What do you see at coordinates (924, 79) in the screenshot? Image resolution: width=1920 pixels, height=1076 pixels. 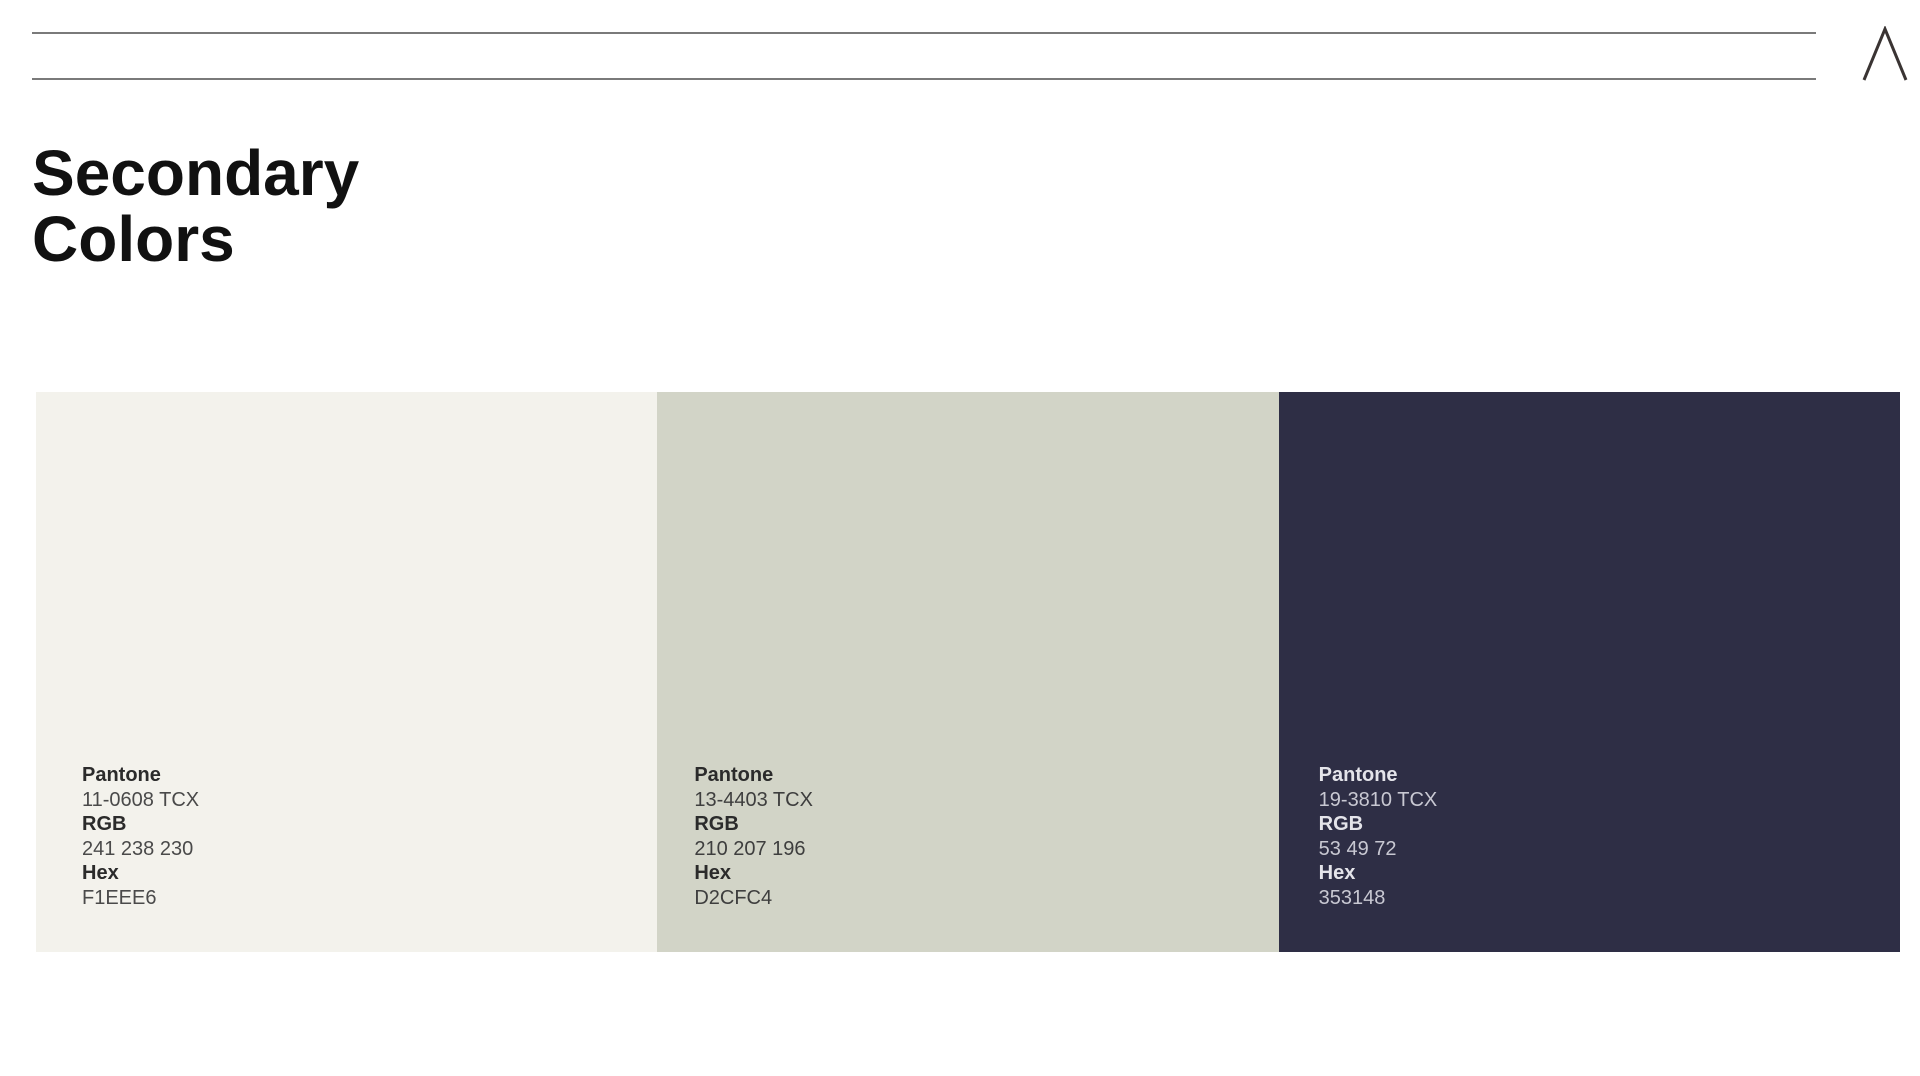 I see `header-rule-bottom` at bounding box center [924, 79].